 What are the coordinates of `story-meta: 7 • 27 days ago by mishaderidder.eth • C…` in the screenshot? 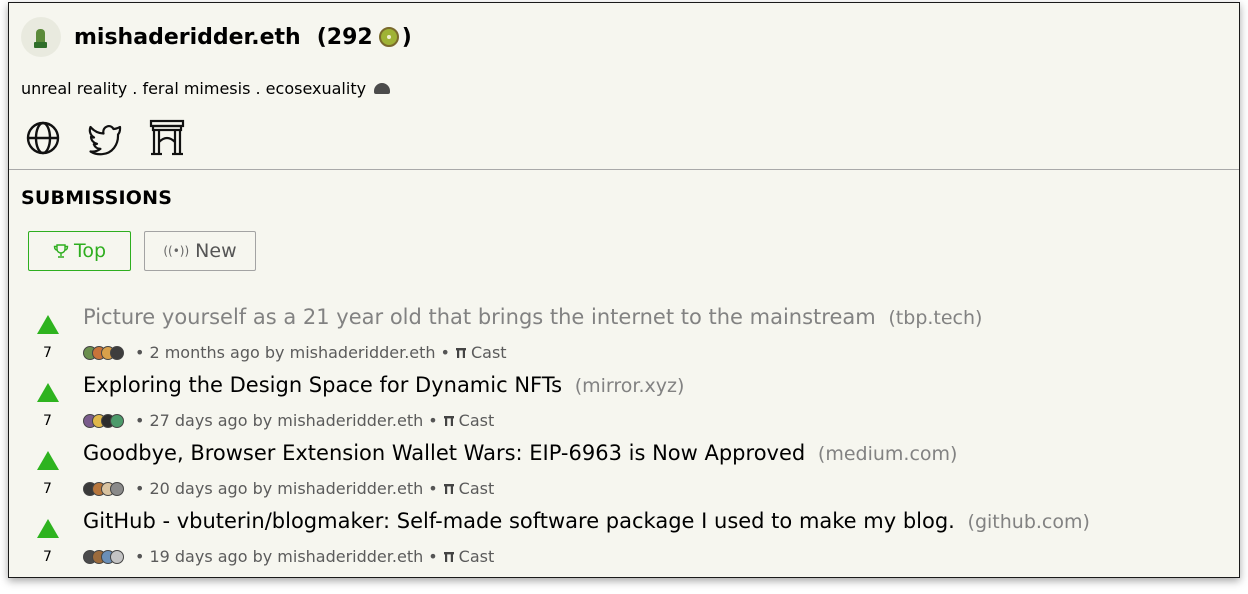 It's located at (268, 420).